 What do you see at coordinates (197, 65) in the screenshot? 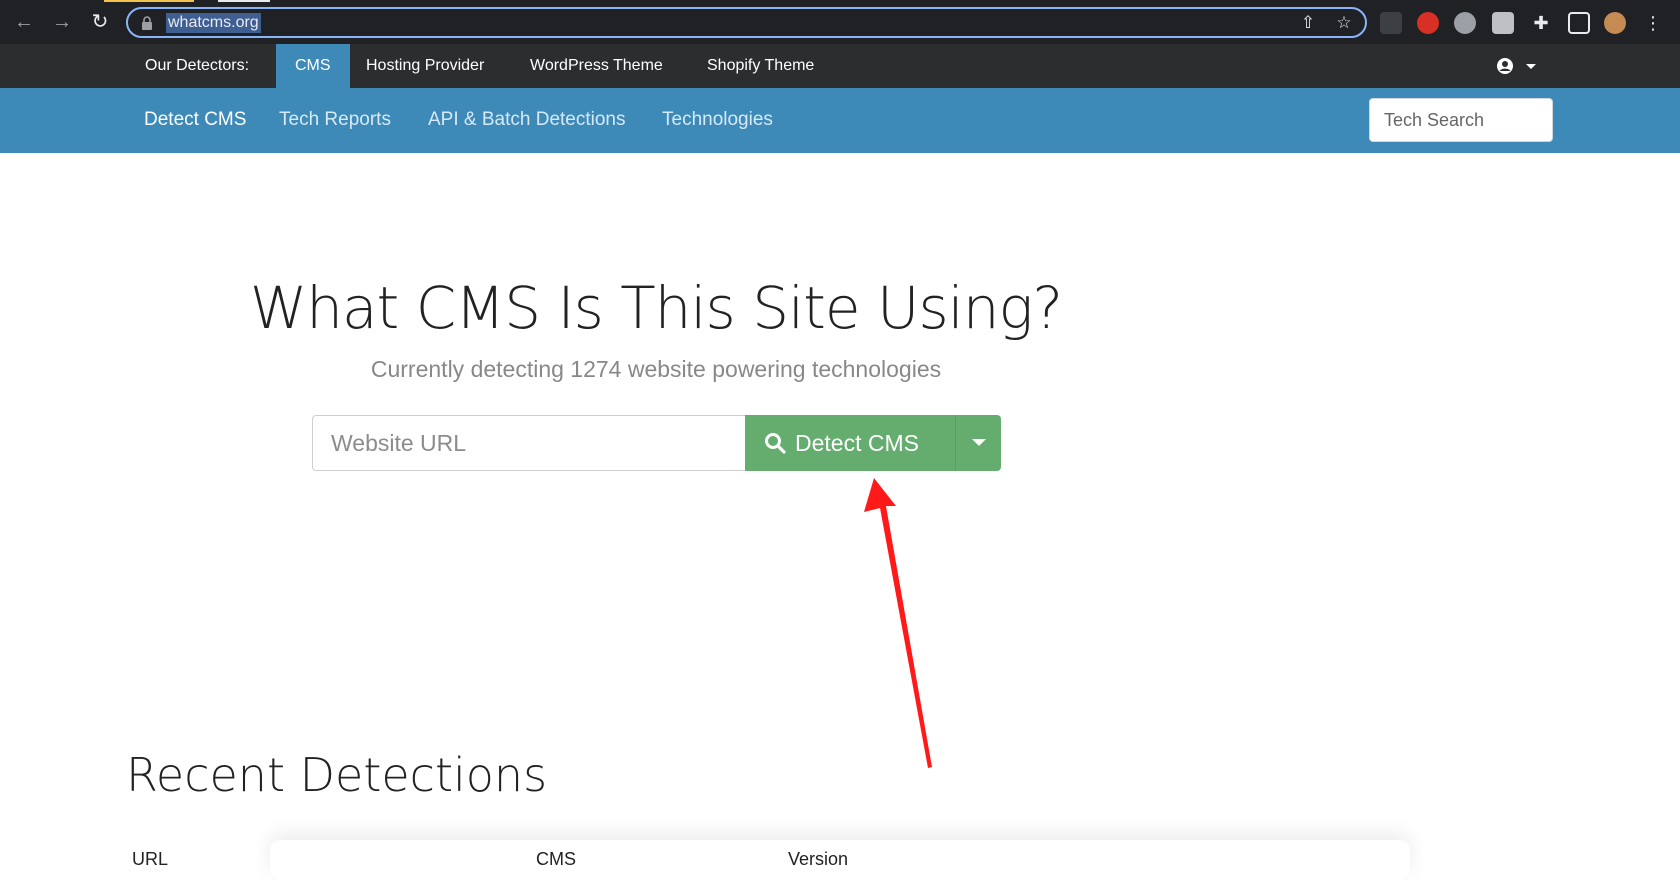
I see `detectors-label: Our Detectors:` at bounding box center [197, 65].